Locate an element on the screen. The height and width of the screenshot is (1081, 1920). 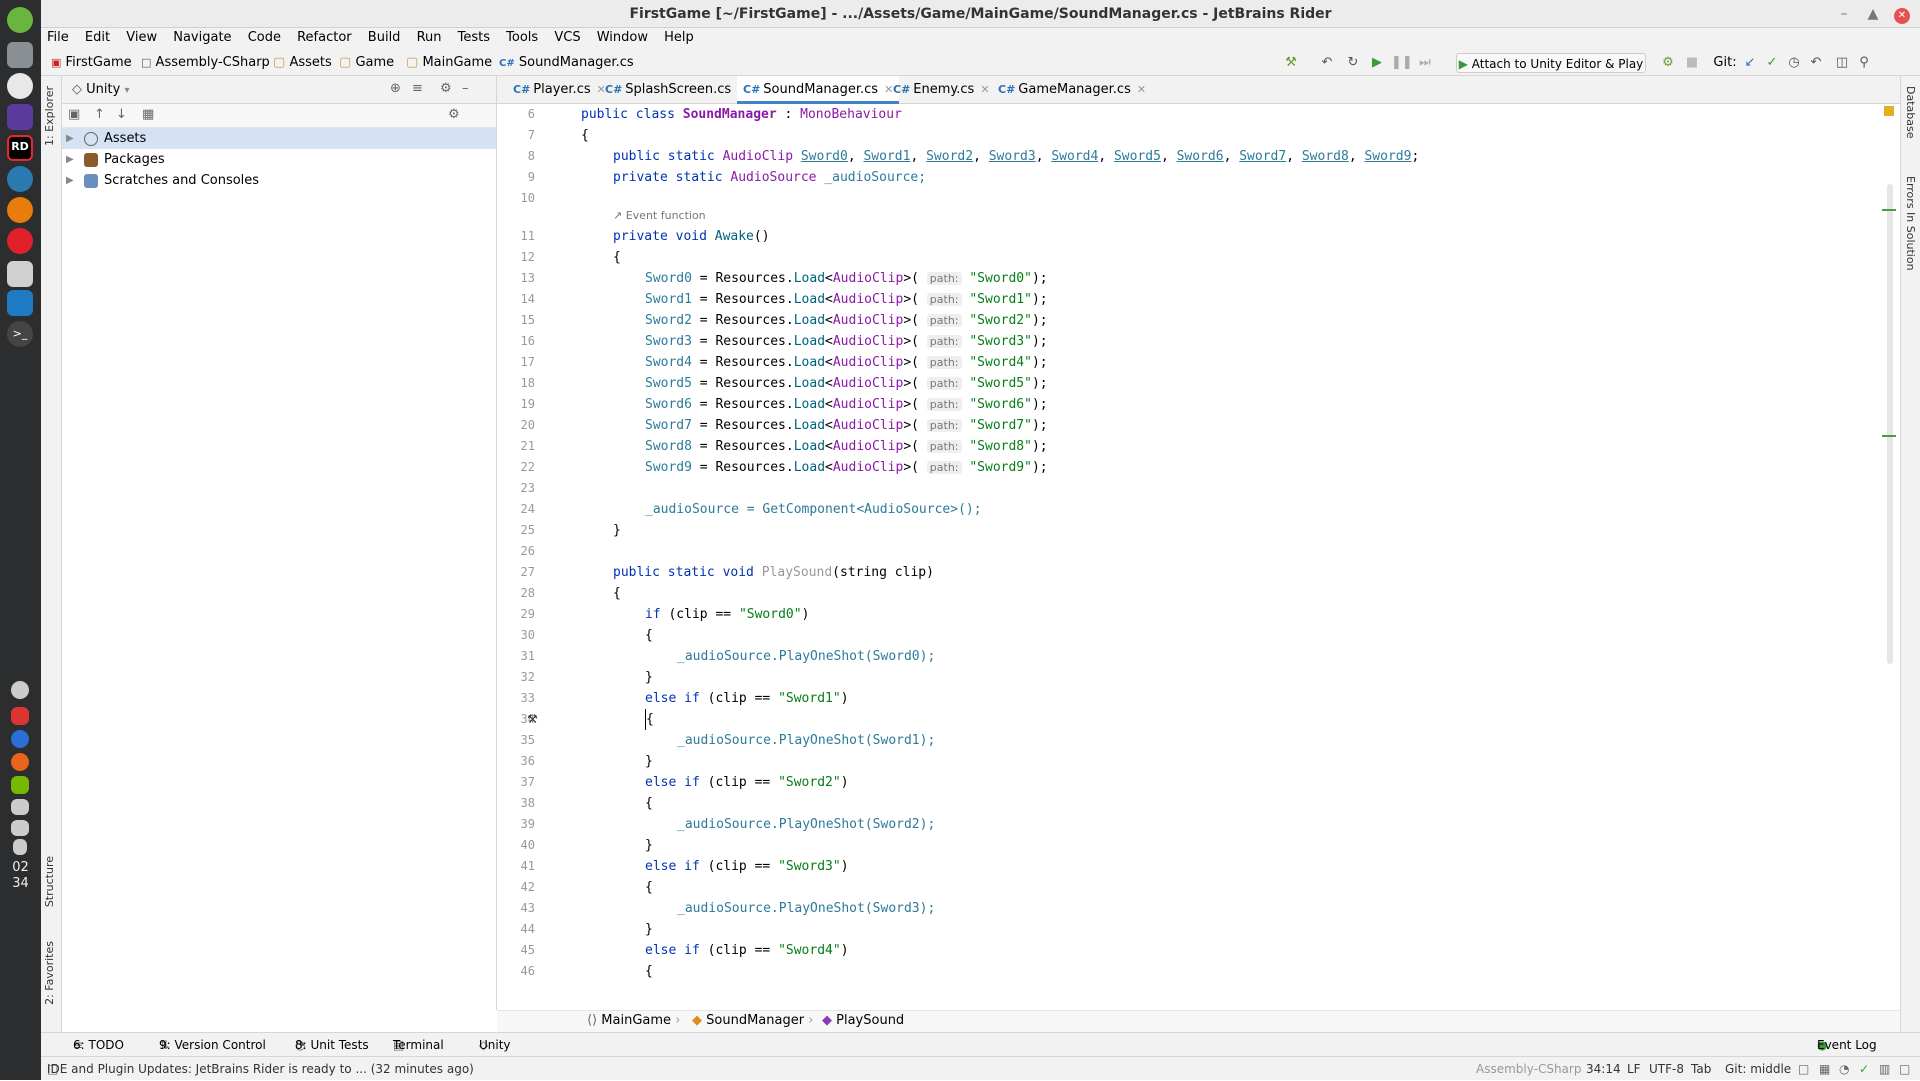
memory-icon: ▦ is located at coordinates (1824, 1069).